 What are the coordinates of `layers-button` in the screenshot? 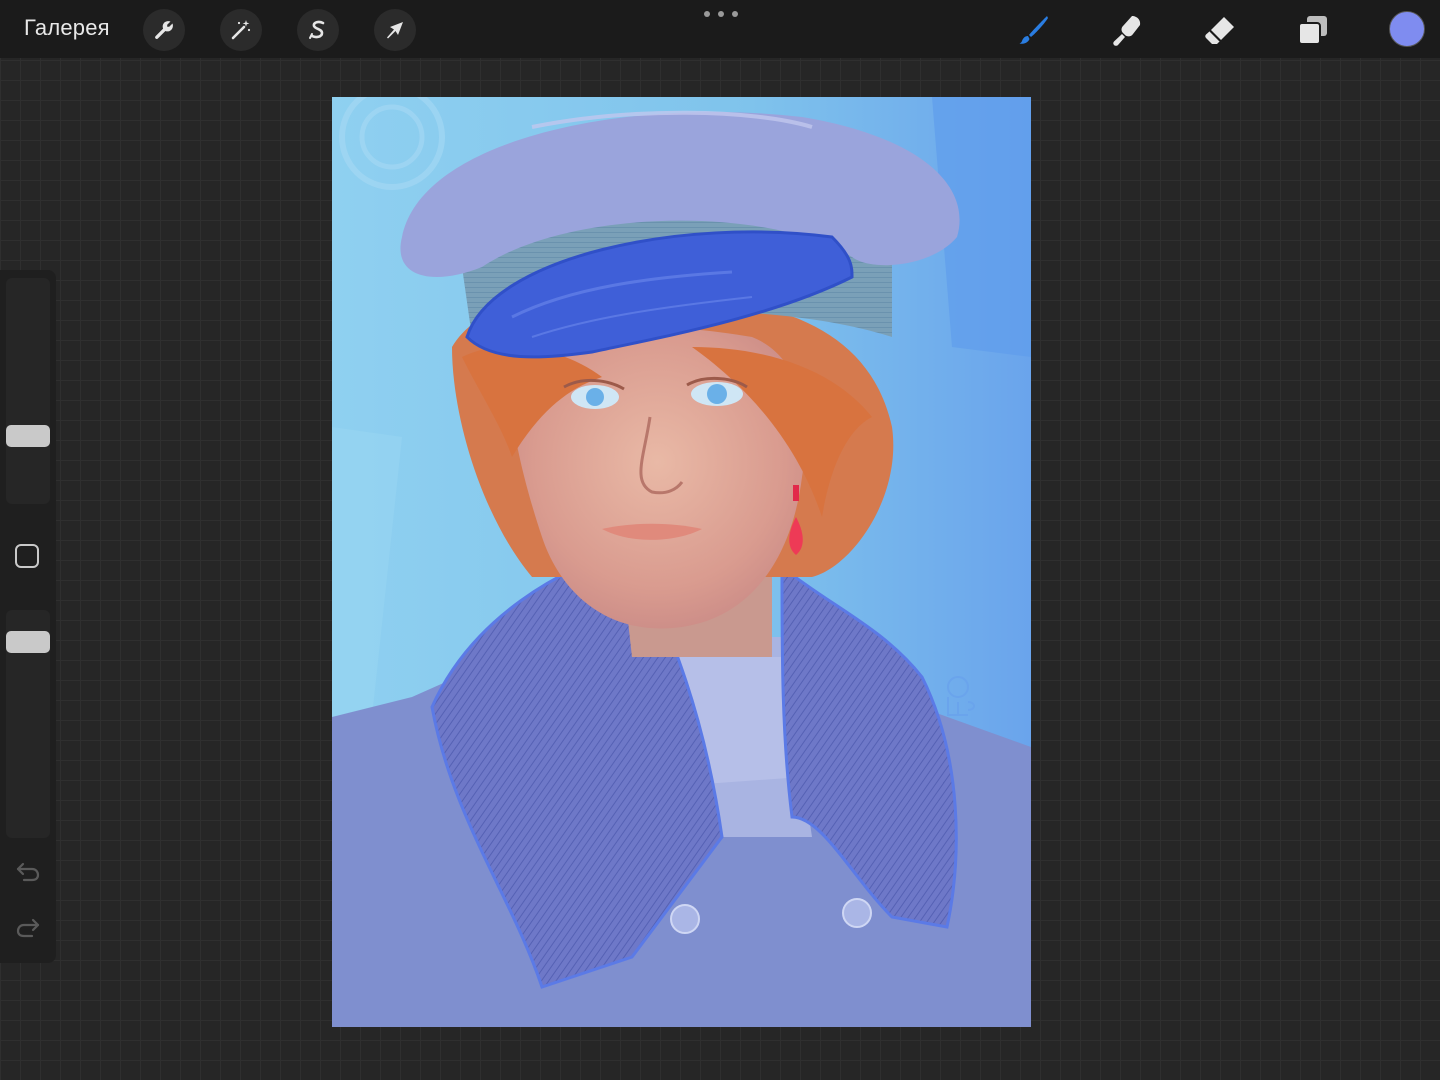 It's located at (1313, 30).